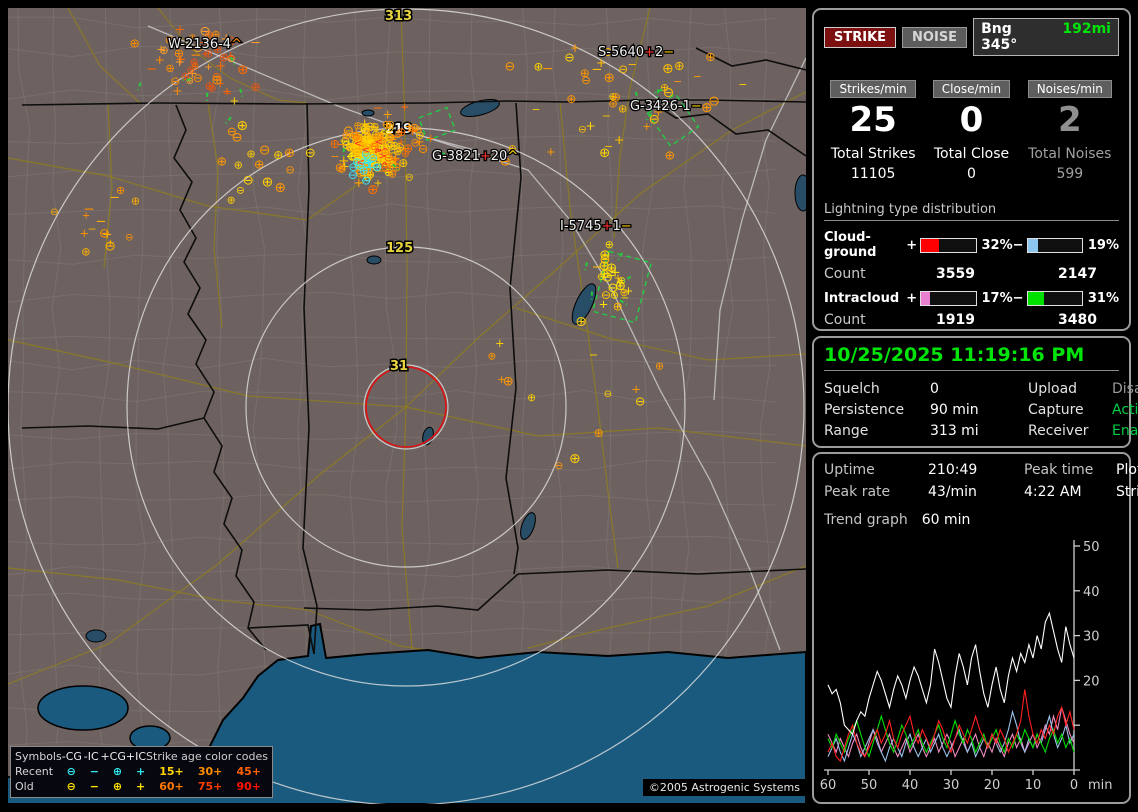  What do you see at coordinates (24, 786) in the screenshot?
I see `legend-old-label: Old` at bounding box center [24, 786].